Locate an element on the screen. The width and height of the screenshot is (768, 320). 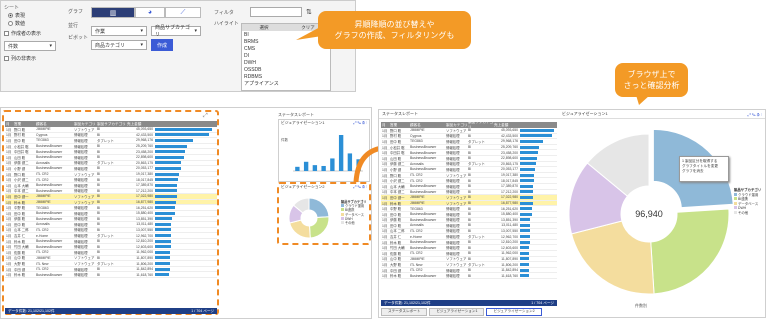
create-button: 作成 is located at coordinates (162, 45).